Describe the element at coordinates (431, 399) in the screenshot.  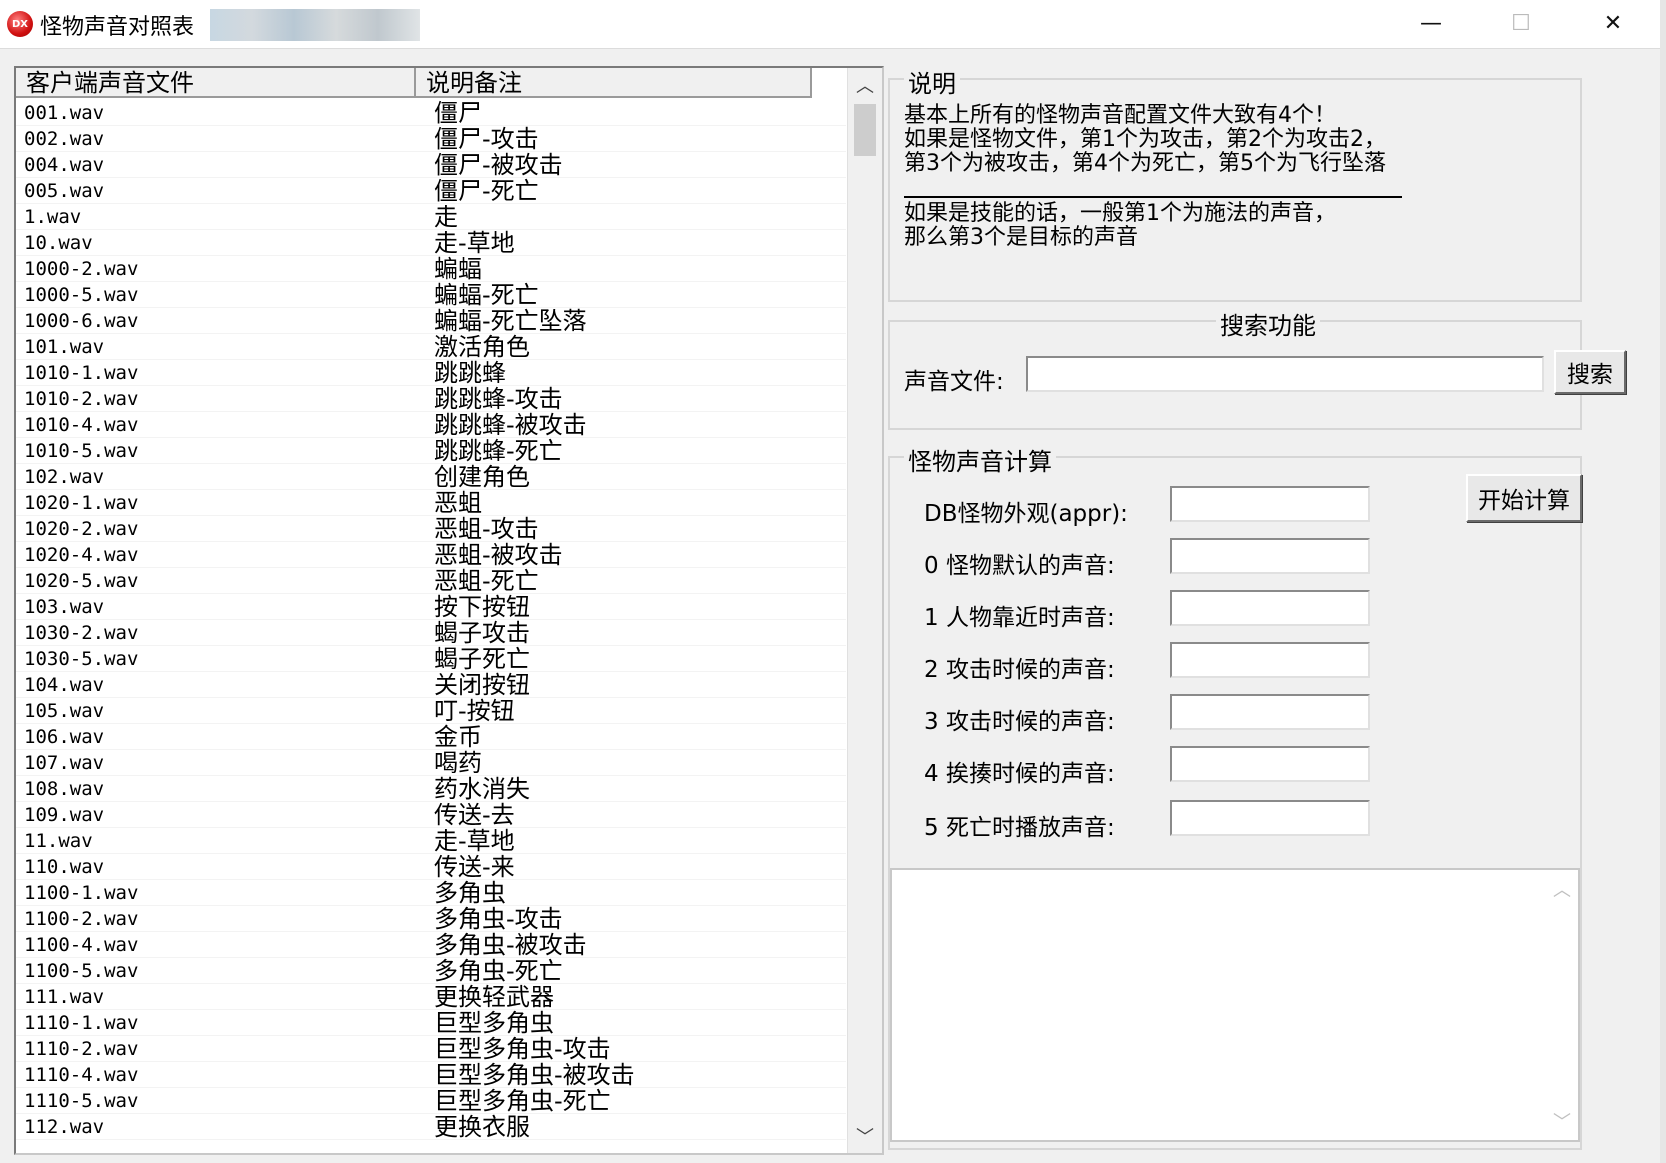
I see `list-row: 1010-2.wav 跳跳蜂-攻击` at that location.